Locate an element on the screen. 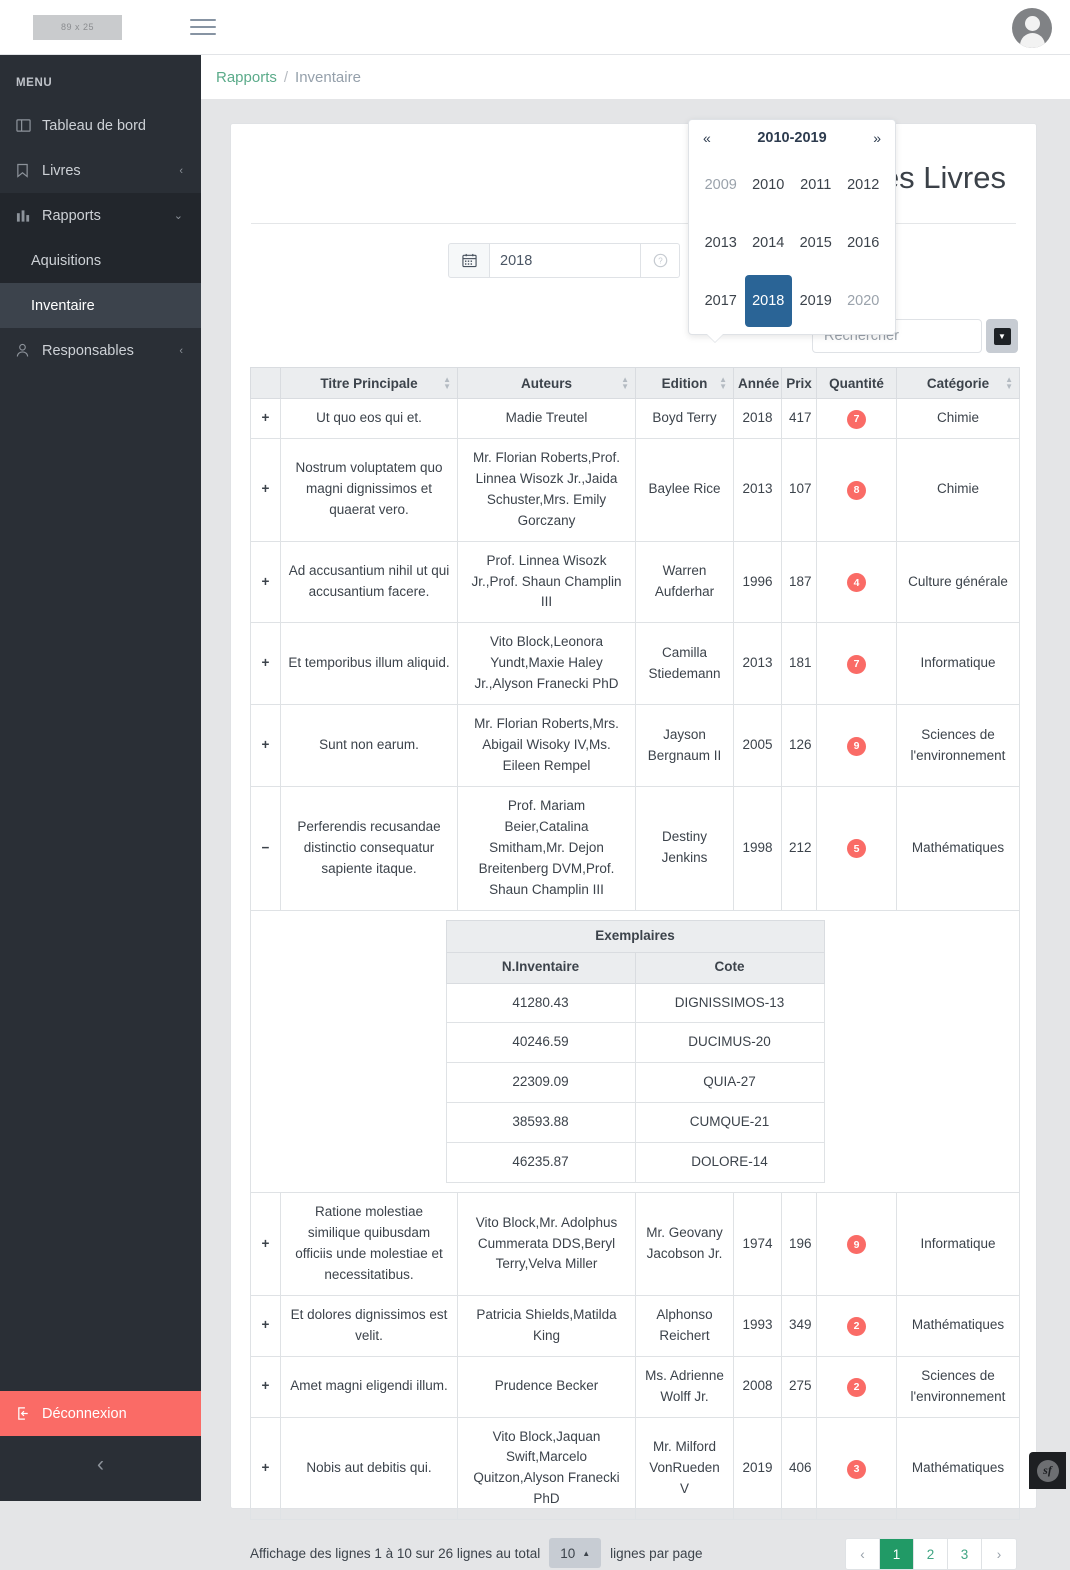  year-input is located at coordinates (565, 260).